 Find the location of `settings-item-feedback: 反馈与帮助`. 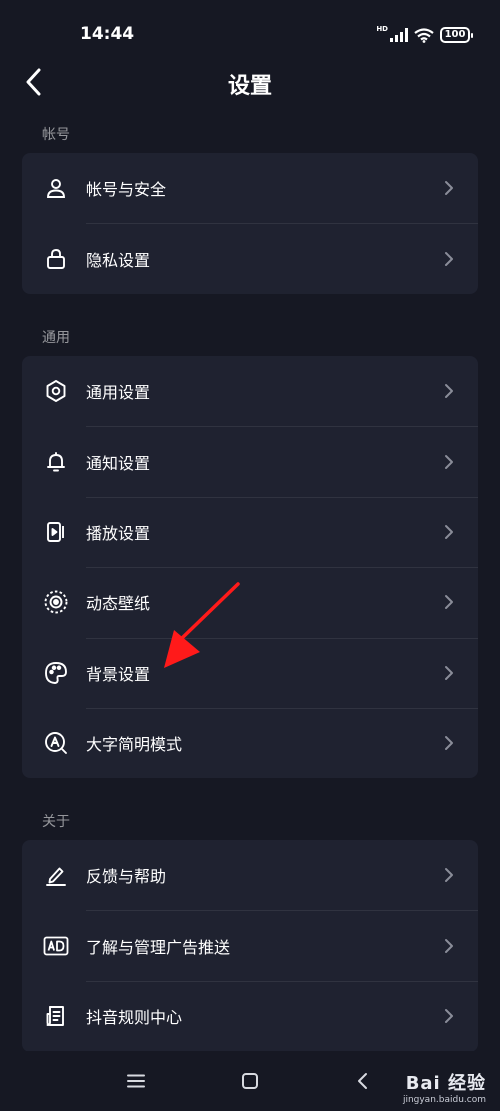

settings-item-feedback: 反馈与帮助 is located at coordinates (250, 875).